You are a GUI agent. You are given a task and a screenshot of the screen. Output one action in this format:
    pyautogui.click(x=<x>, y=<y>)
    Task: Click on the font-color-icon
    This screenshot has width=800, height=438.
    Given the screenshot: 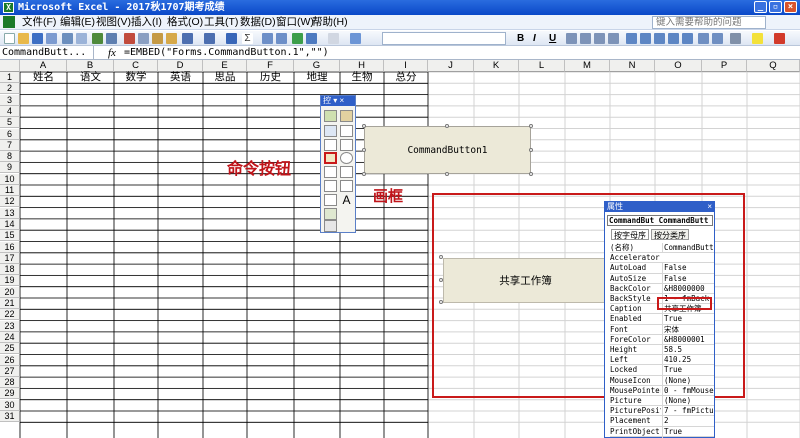 What is the action you would take?
    pyautogui.click(x=779, y=38)
    